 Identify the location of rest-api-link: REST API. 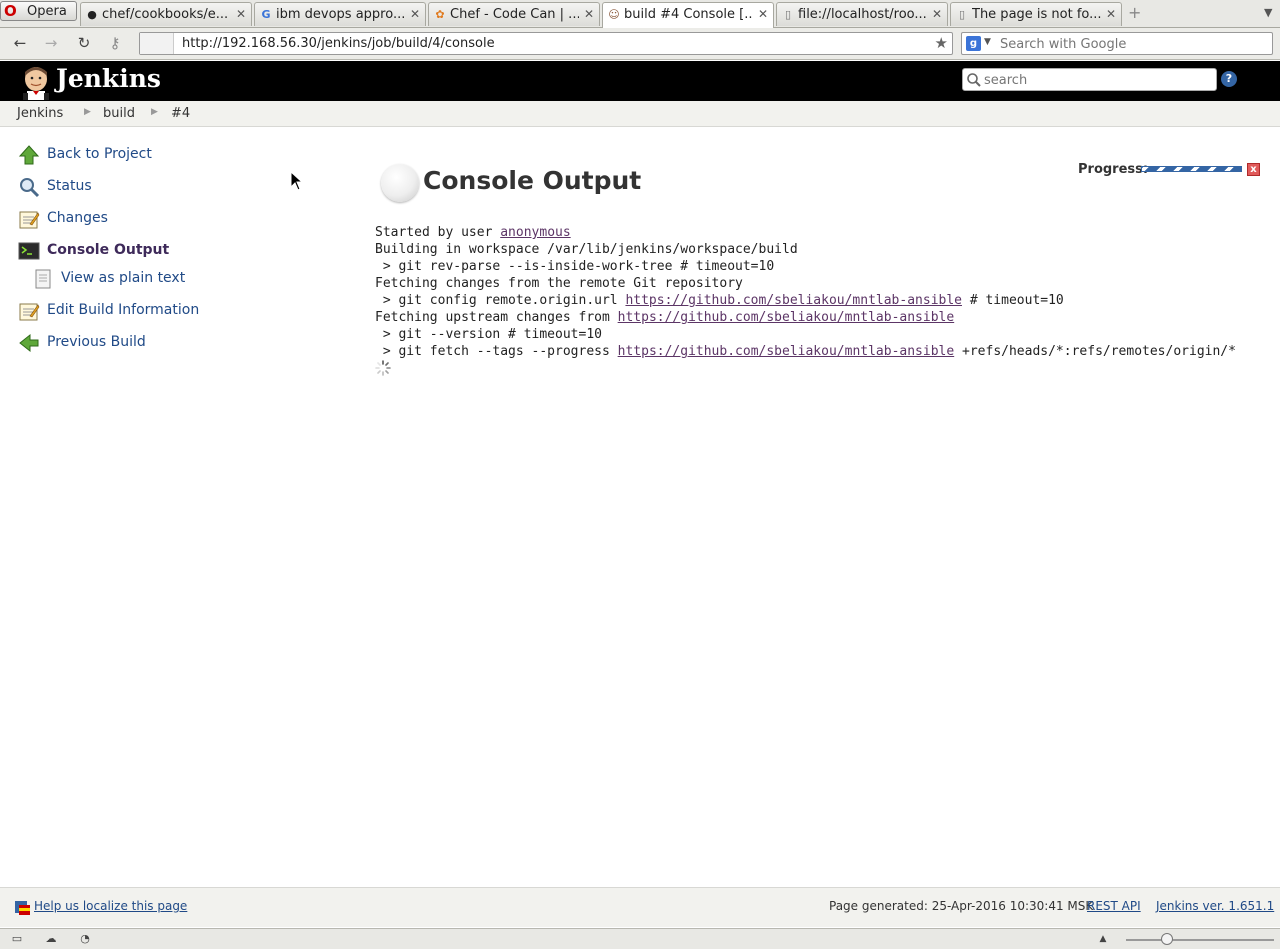
(1114, 906).